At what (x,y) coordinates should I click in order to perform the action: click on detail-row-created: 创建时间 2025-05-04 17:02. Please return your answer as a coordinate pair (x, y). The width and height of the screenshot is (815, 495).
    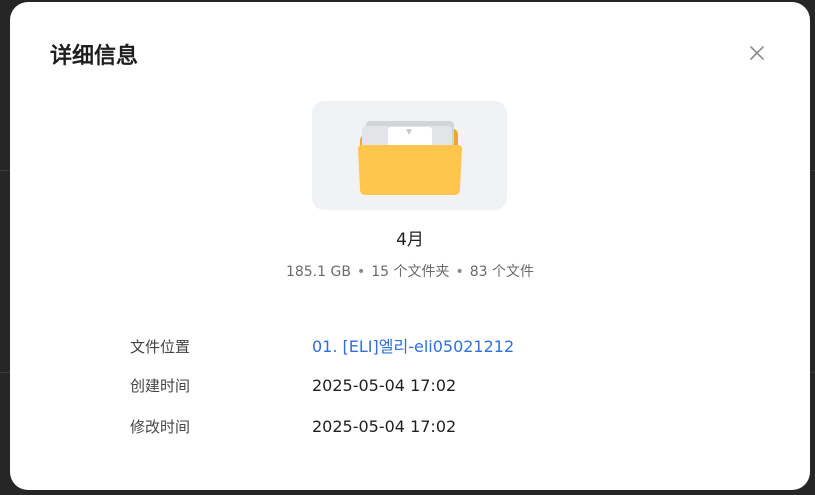
    Looking at the image, I should click on (430, 386).